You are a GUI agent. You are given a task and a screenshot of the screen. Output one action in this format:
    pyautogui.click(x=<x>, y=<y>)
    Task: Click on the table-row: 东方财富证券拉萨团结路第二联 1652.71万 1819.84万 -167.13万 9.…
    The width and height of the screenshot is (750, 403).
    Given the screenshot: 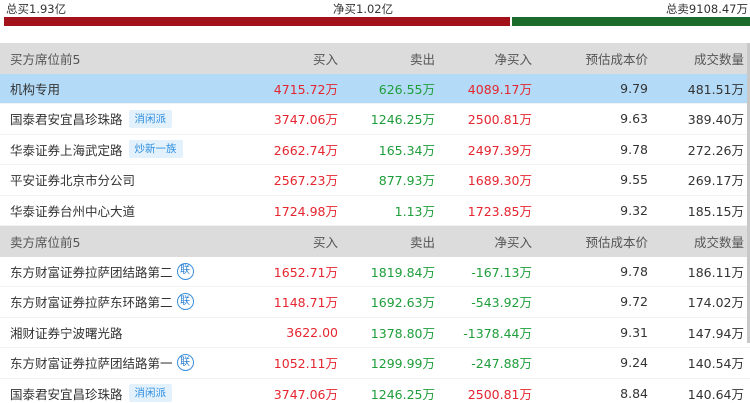 What is the action you would take?
    pyautogui.click(x=375, y=272)
    